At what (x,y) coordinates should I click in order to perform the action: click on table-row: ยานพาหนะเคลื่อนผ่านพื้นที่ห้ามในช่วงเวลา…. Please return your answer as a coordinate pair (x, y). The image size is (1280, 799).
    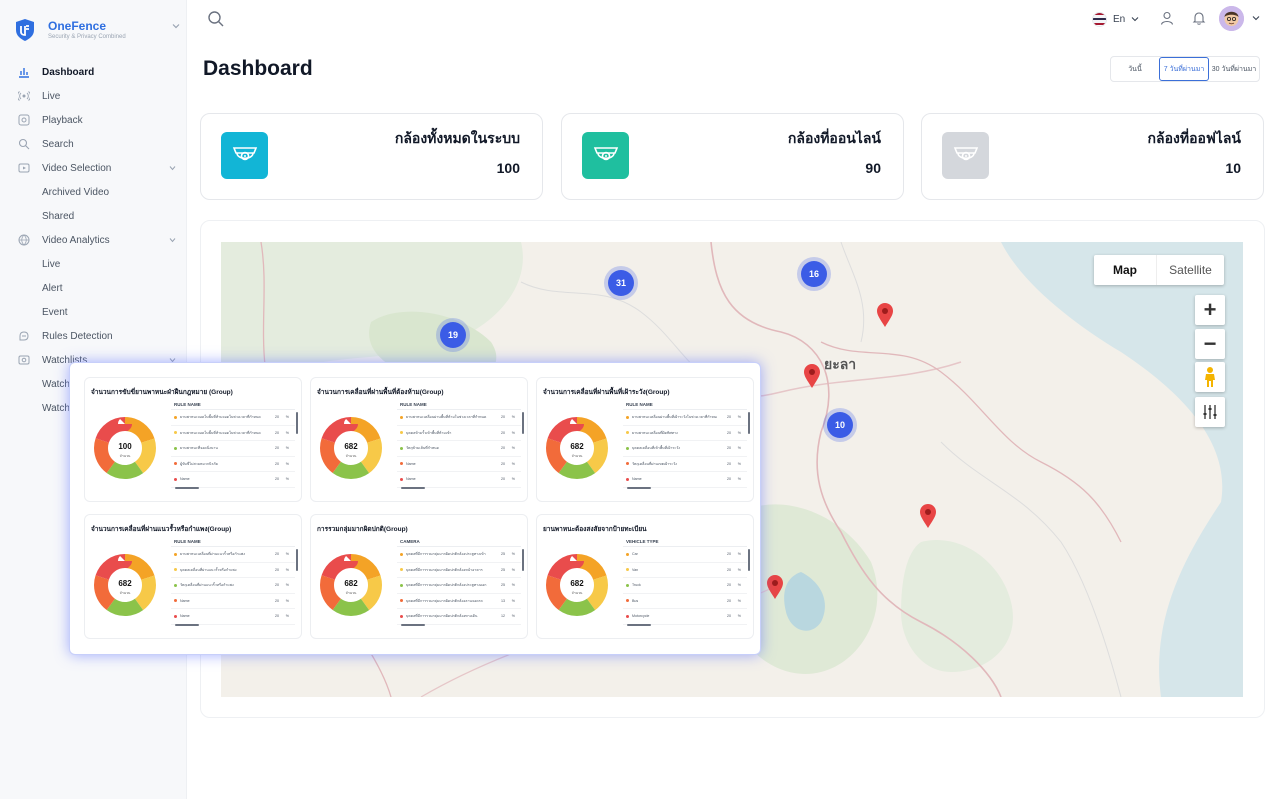
    Looking at the image, I should click on (459, 418).